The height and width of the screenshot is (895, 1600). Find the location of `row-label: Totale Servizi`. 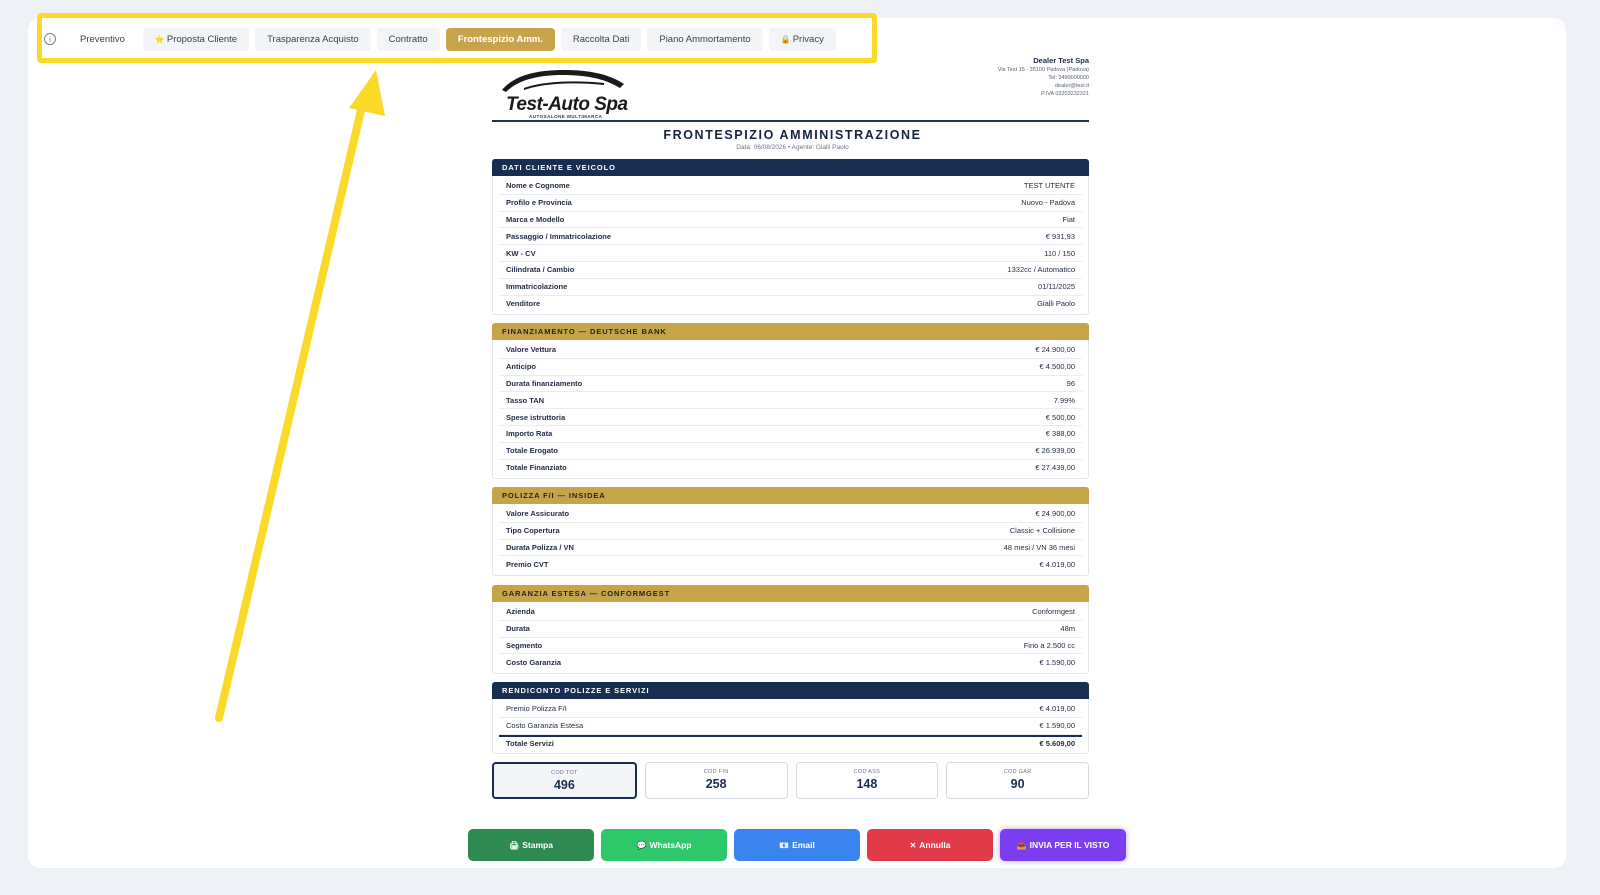

row-label: Totale Servizi is located at coordinates (530, 744).